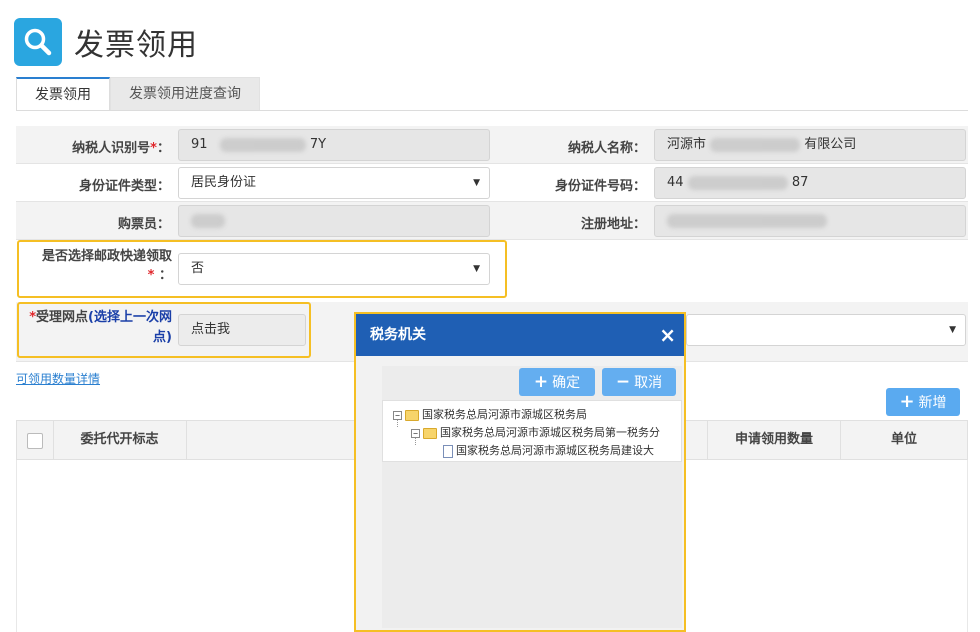 The width and height of the screenshot is (980, 632). Describe the element at coordinates (398, 335) in the screenshot. I see `dialog-title: 税务机关` at that location.